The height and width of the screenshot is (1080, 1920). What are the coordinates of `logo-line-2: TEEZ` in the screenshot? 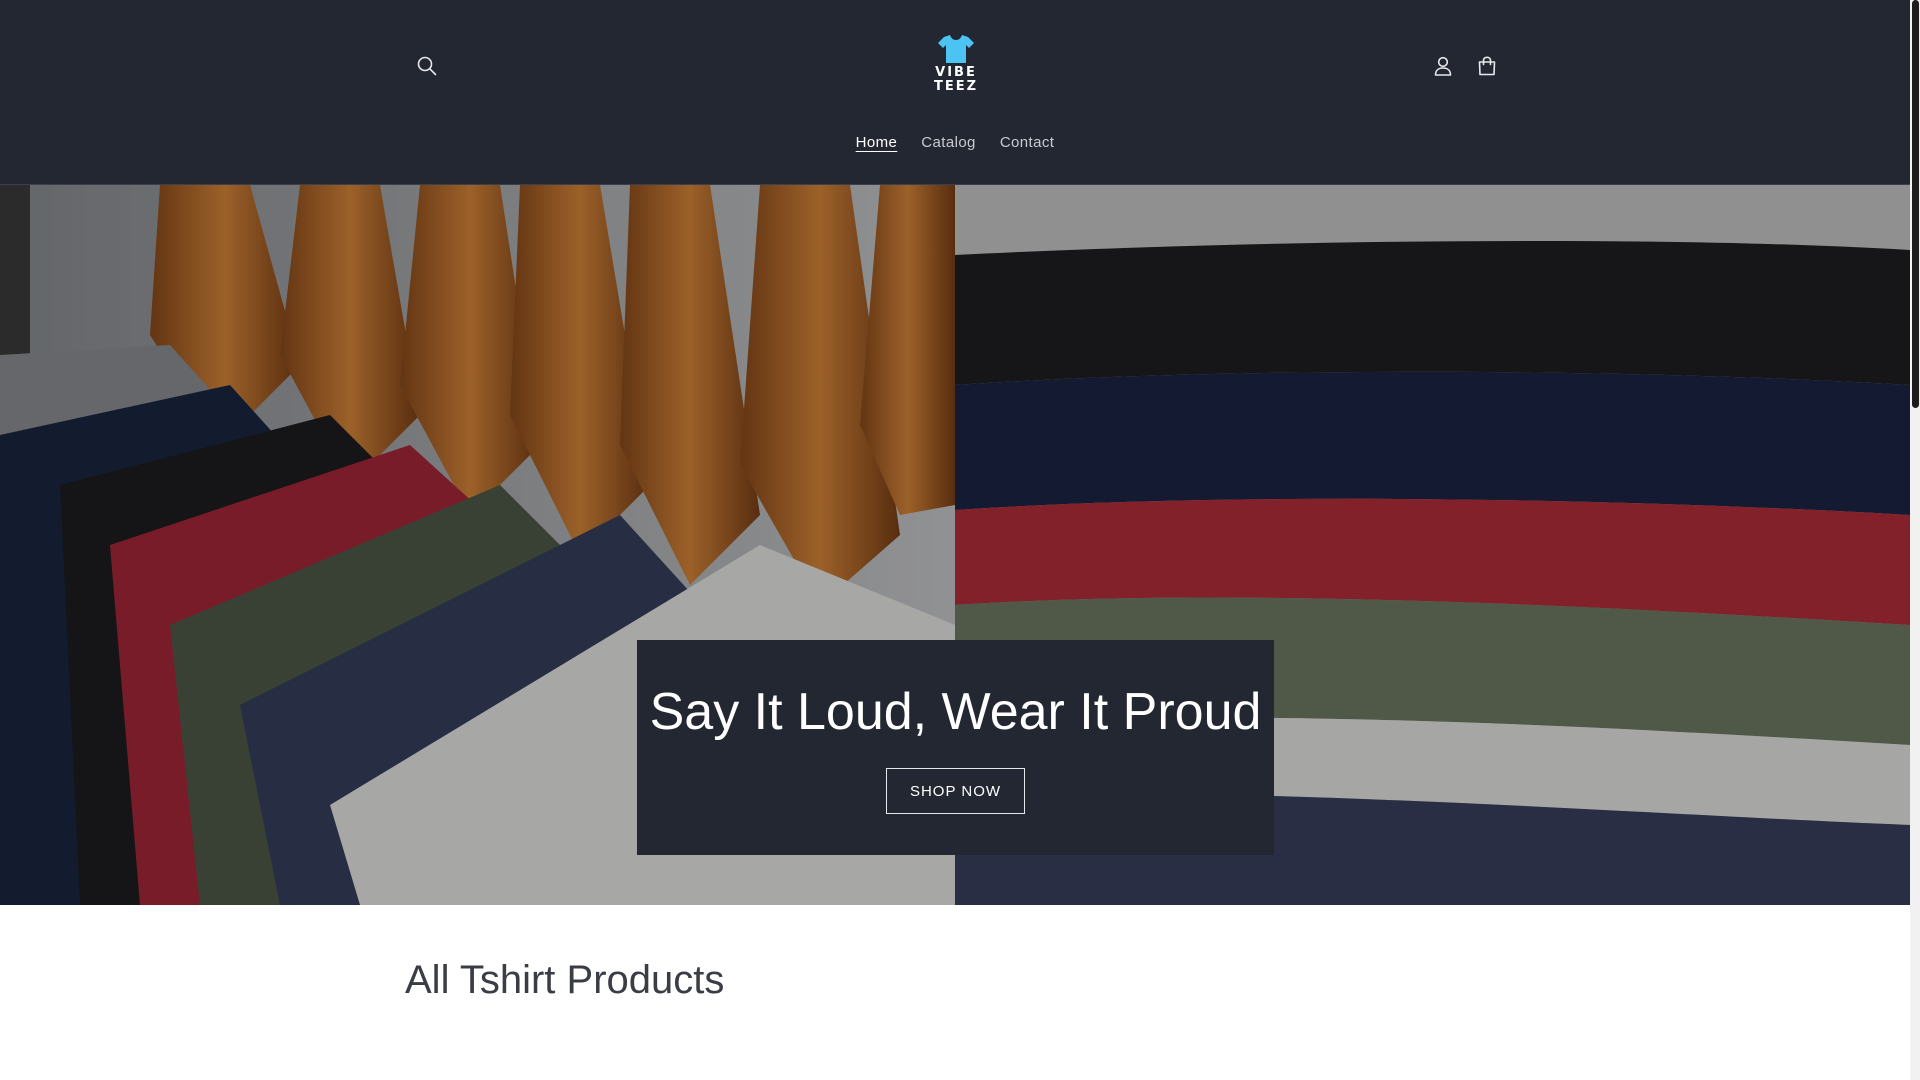 It's located at (956, 86).